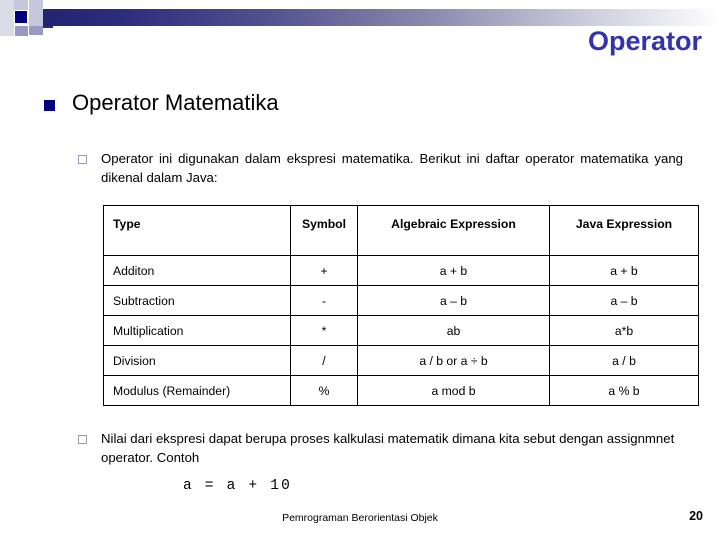 This screenshot has width=720, height=540. I want to click on cell-symbol: %, so click(324, 390).